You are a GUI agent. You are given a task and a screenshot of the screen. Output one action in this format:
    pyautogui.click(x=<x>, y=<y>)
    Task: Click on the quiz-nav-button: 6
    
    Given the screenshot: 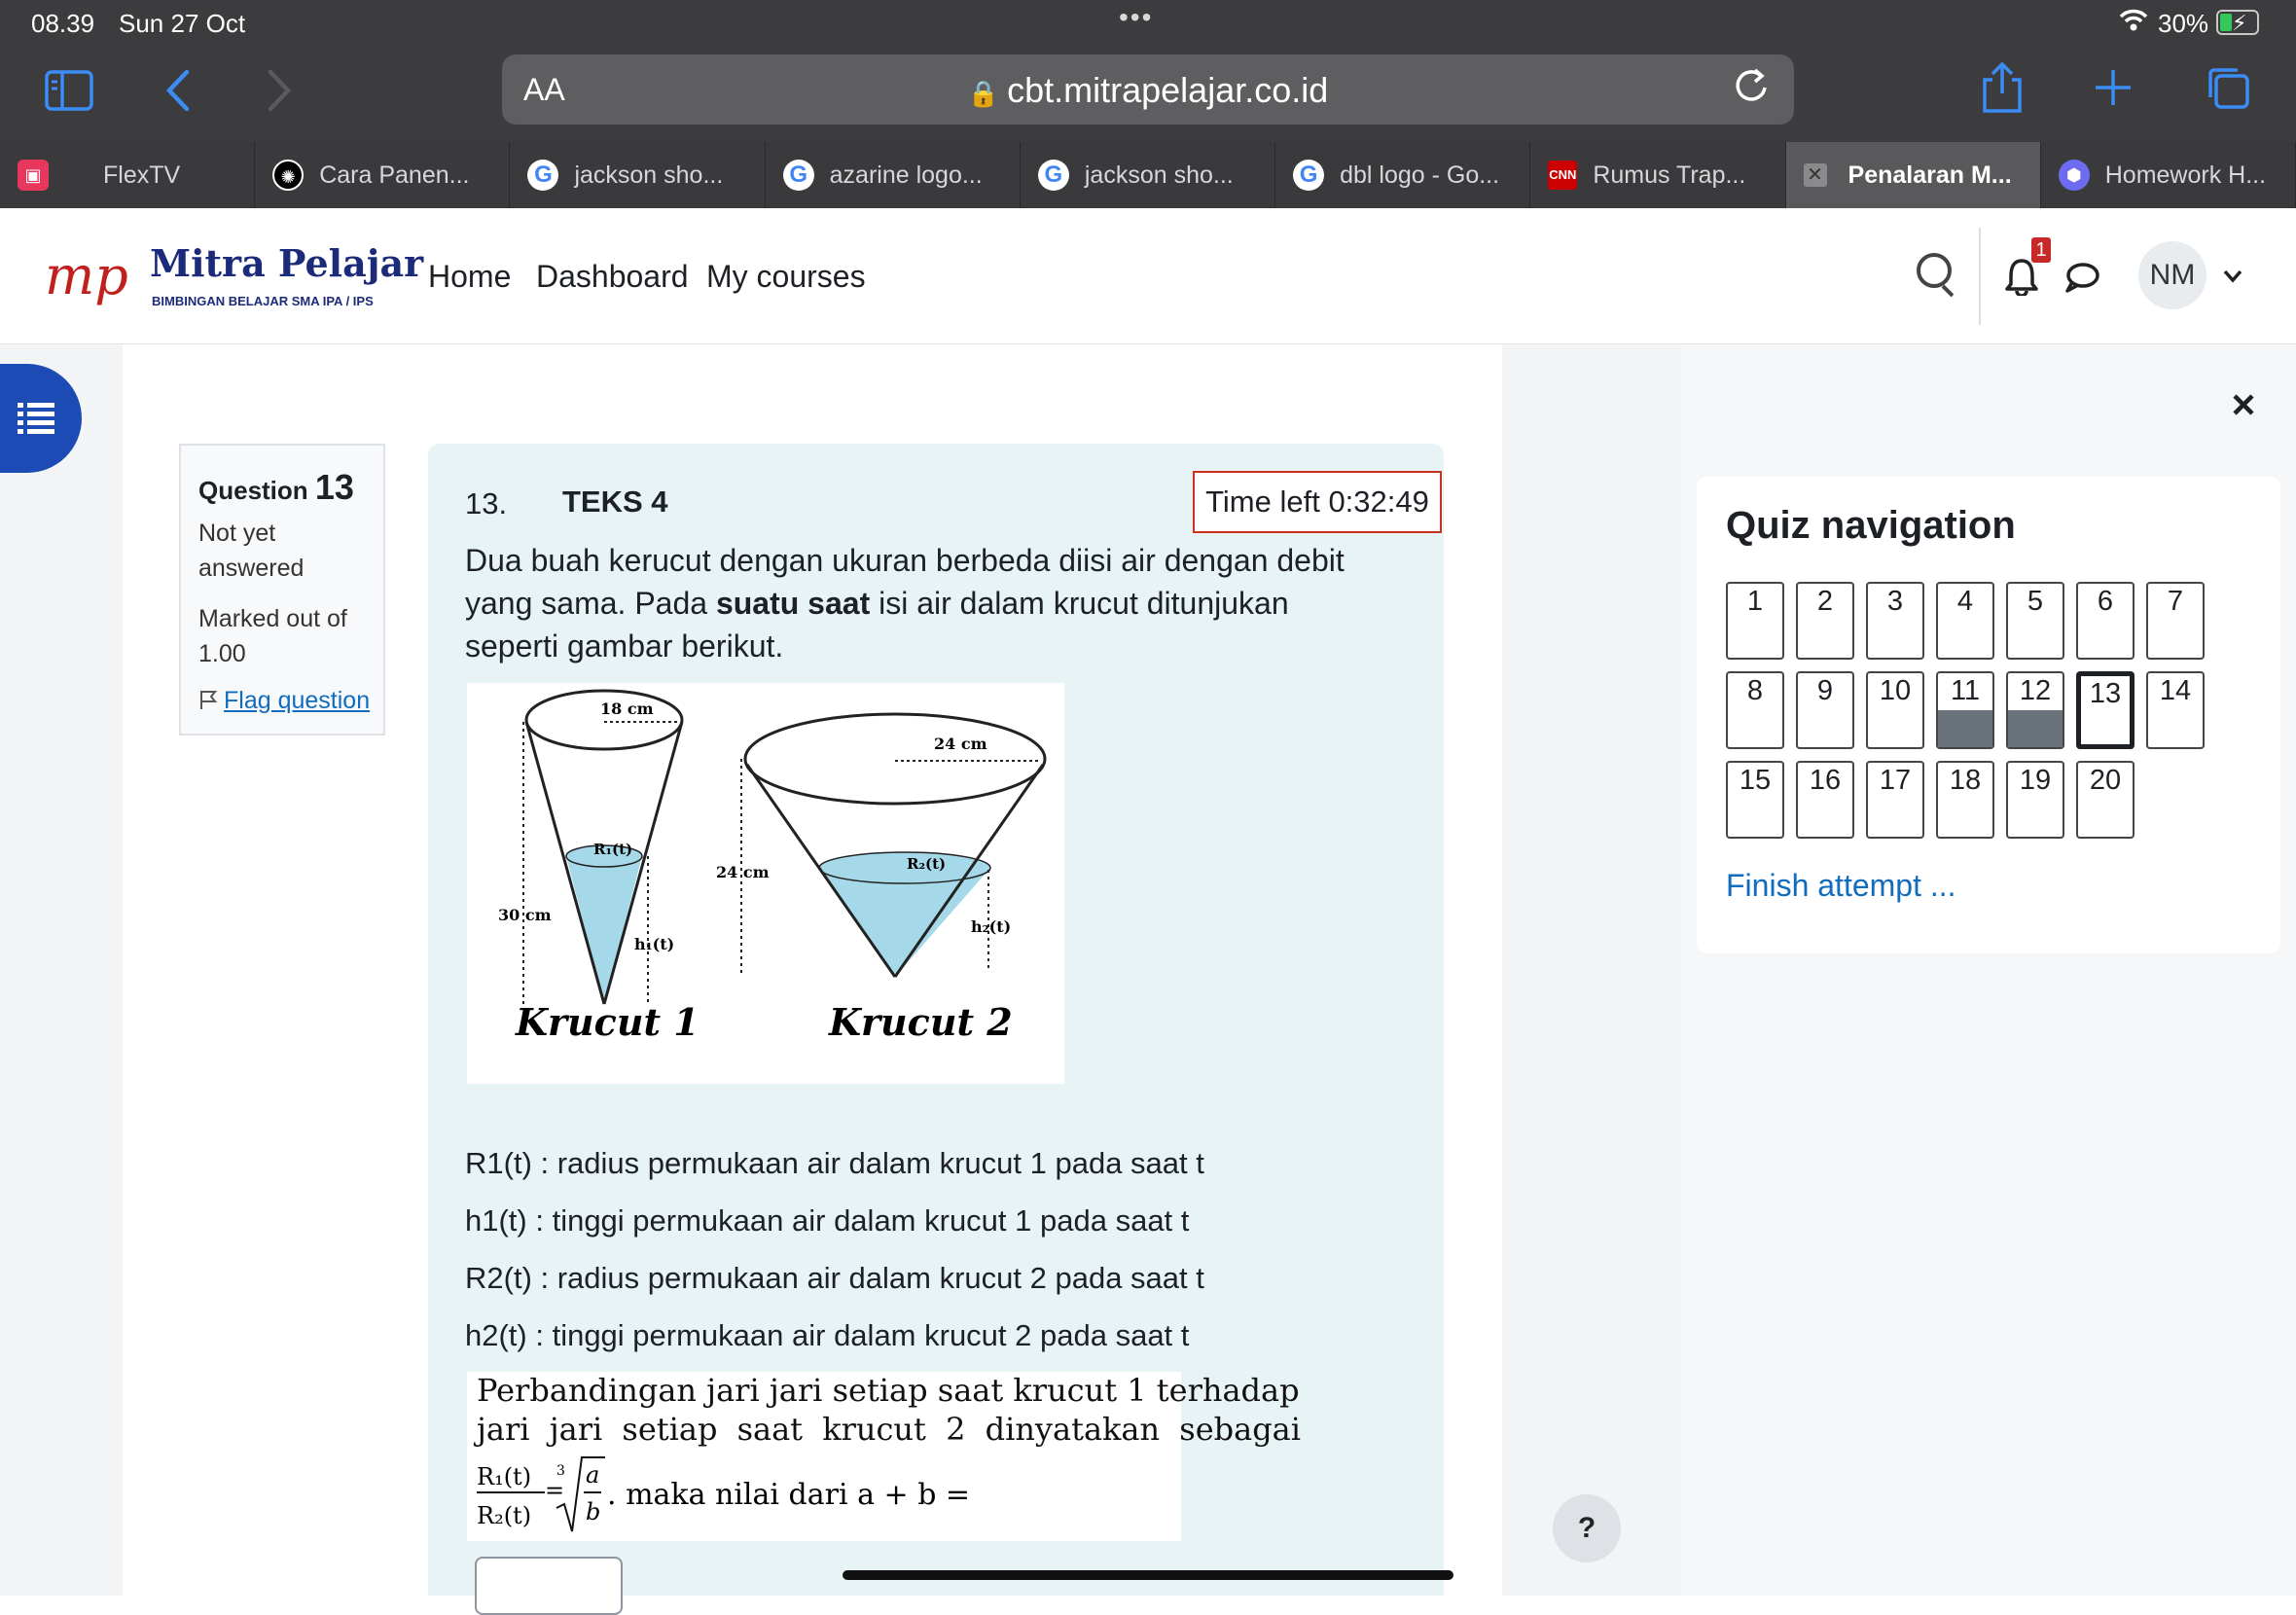 What is the action you would take?
    pyautogui.click(x=2105, y=621)
    